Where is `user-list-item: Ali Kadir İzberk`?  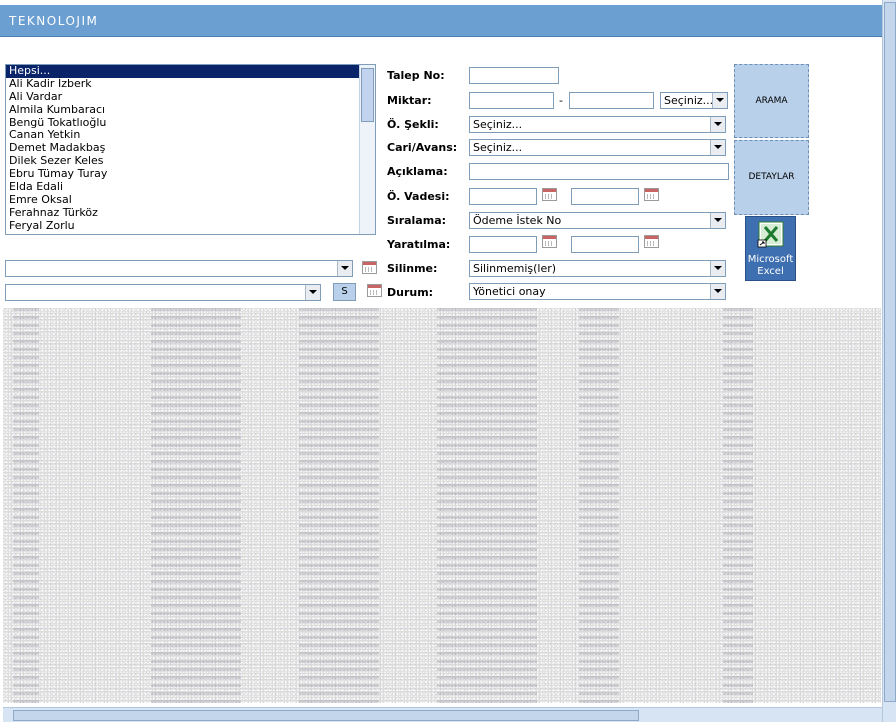 user-list-item: Ali Kadir İzberk is located at coordinates (183, 84).